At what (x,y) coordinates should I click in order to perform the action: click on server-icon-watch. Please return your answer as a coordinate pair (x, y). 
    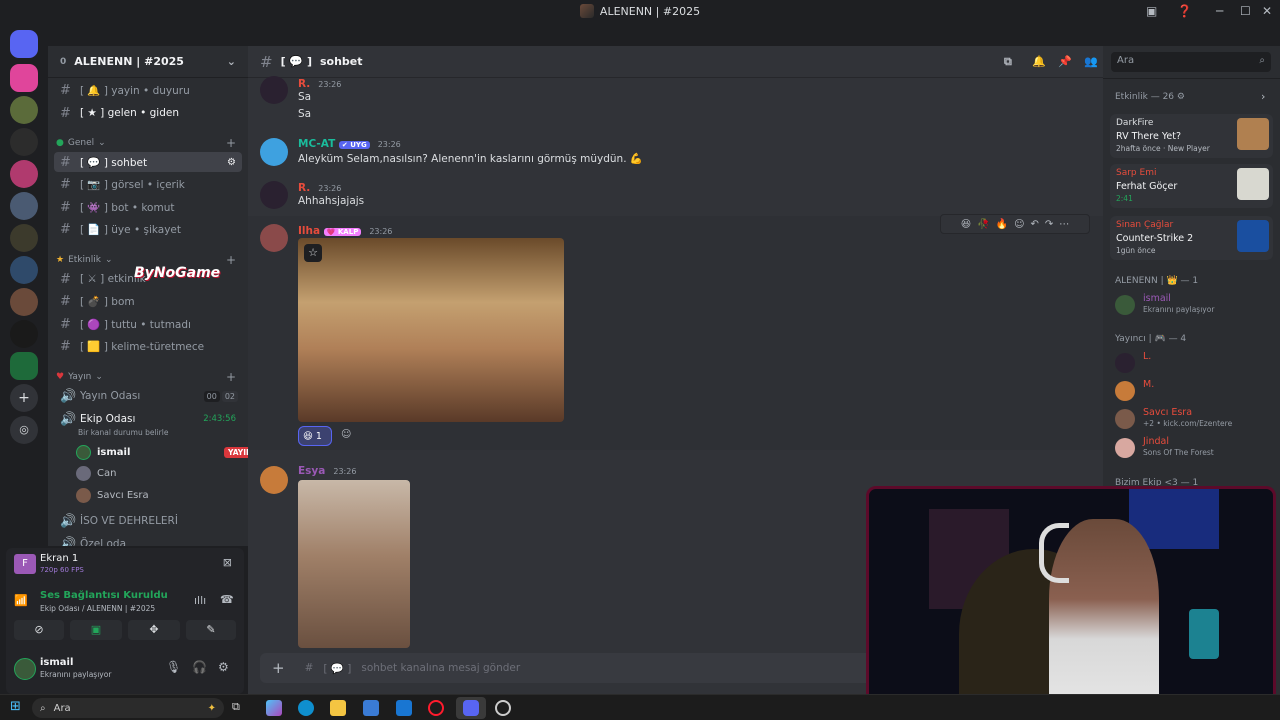
    Looking at the image, I should click on (24, 142).